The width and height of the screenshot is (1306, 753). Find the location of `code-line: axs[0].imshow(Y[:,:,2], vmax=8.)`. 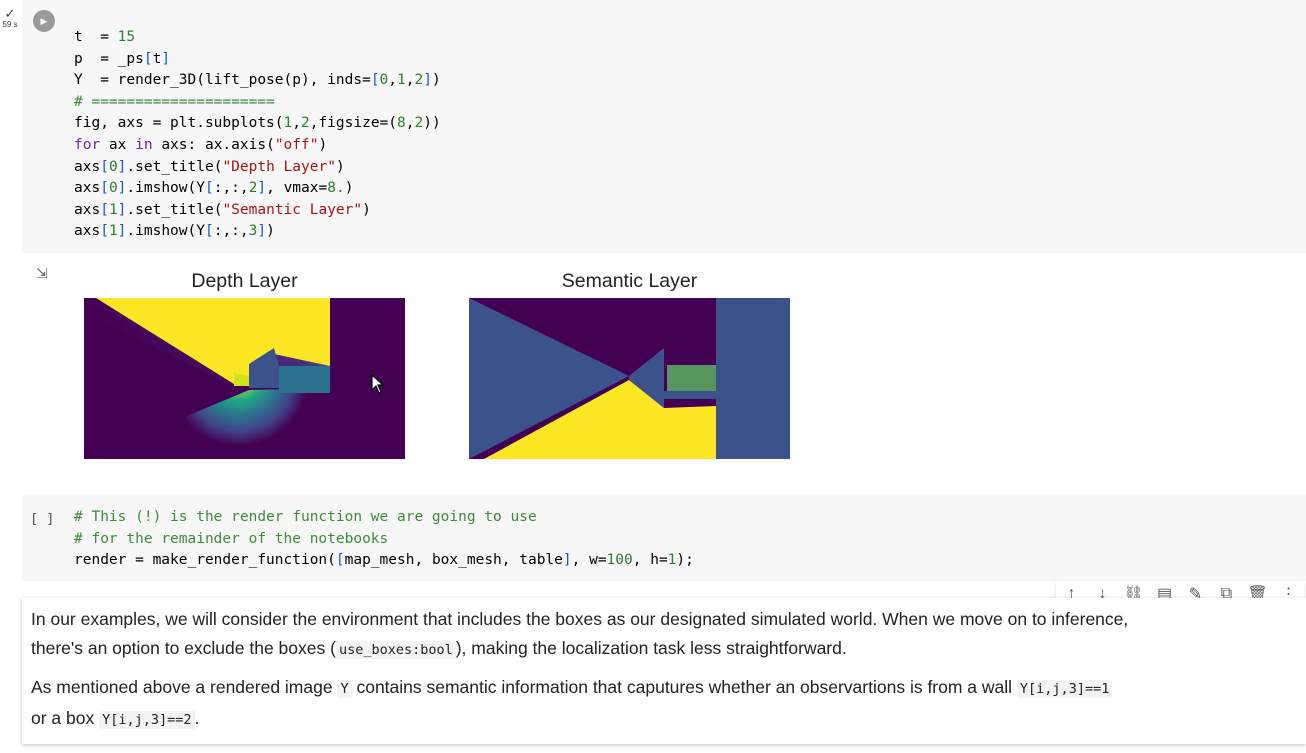

code-line: axs[0].imshow(Y[:,:,2], vmax=8.) is located at coordinates (214, 188).